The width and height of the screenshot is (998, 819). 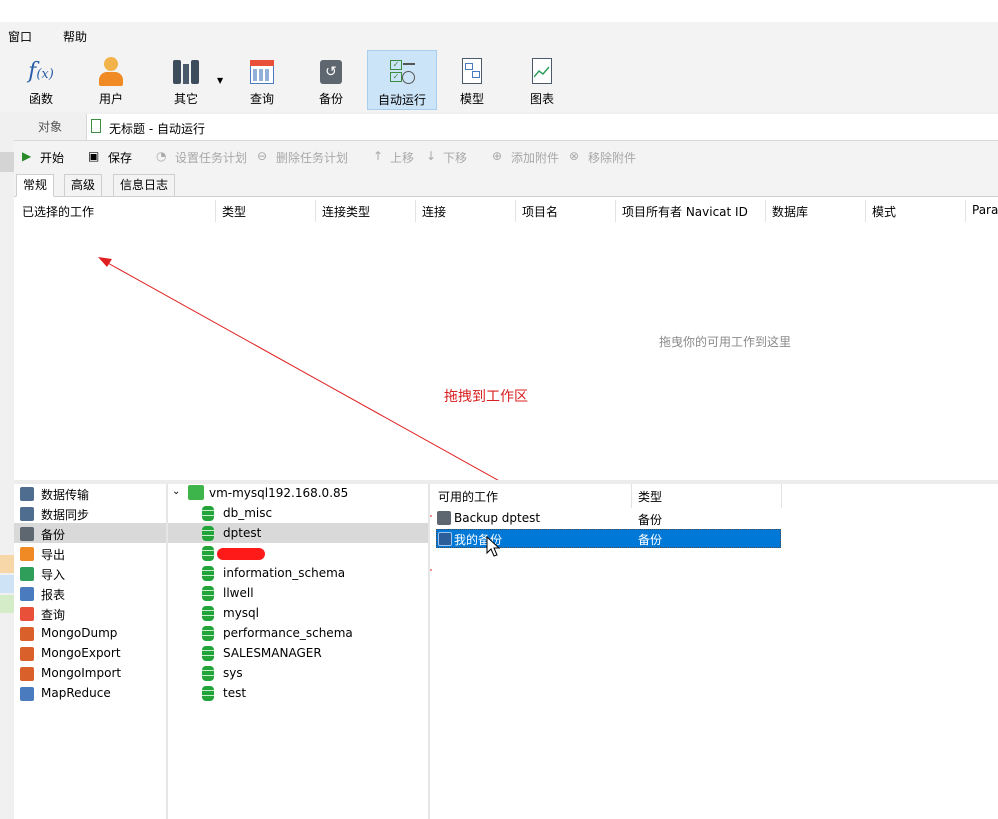 I want to click on category-item: 备份, so click(x=90, y=534).